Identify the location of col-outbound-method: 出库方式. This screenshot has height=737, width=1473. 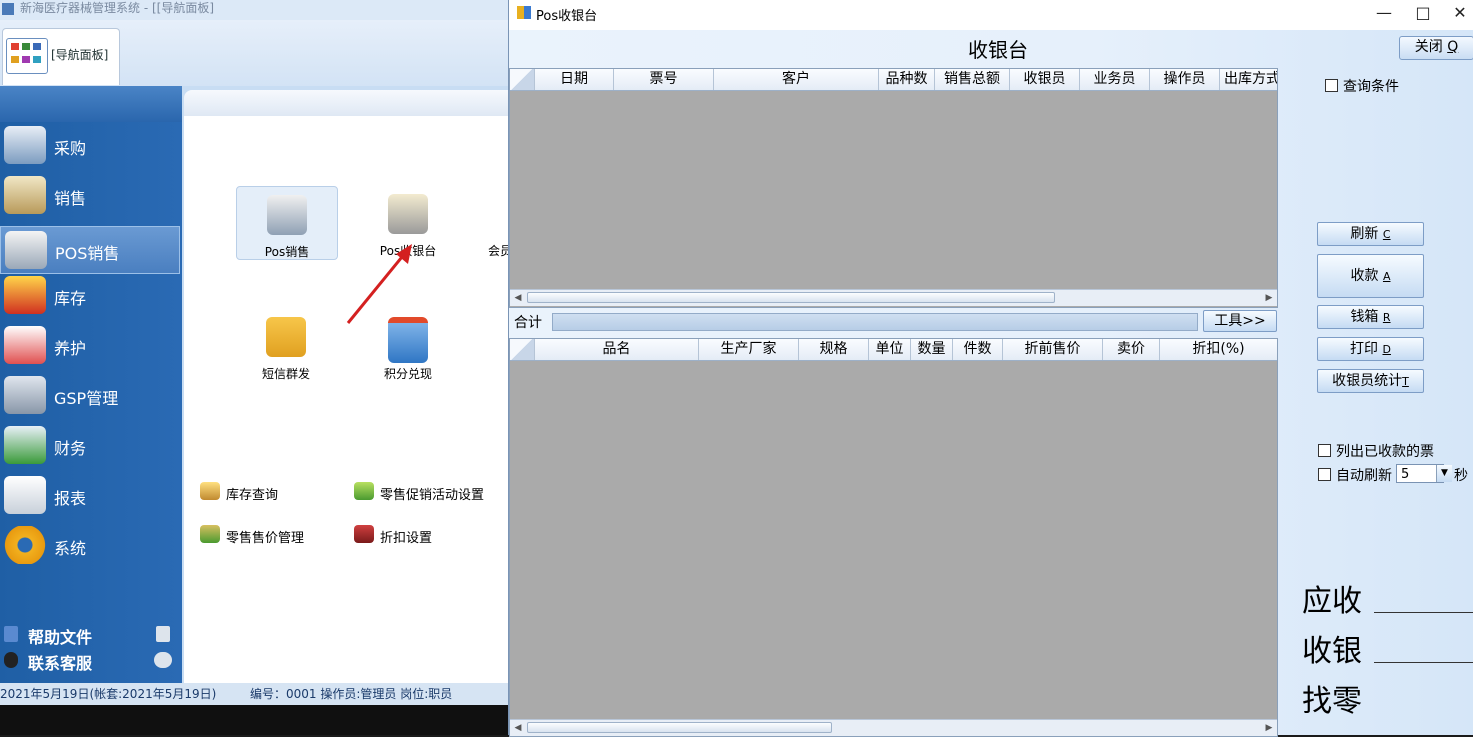
(1248, 79).